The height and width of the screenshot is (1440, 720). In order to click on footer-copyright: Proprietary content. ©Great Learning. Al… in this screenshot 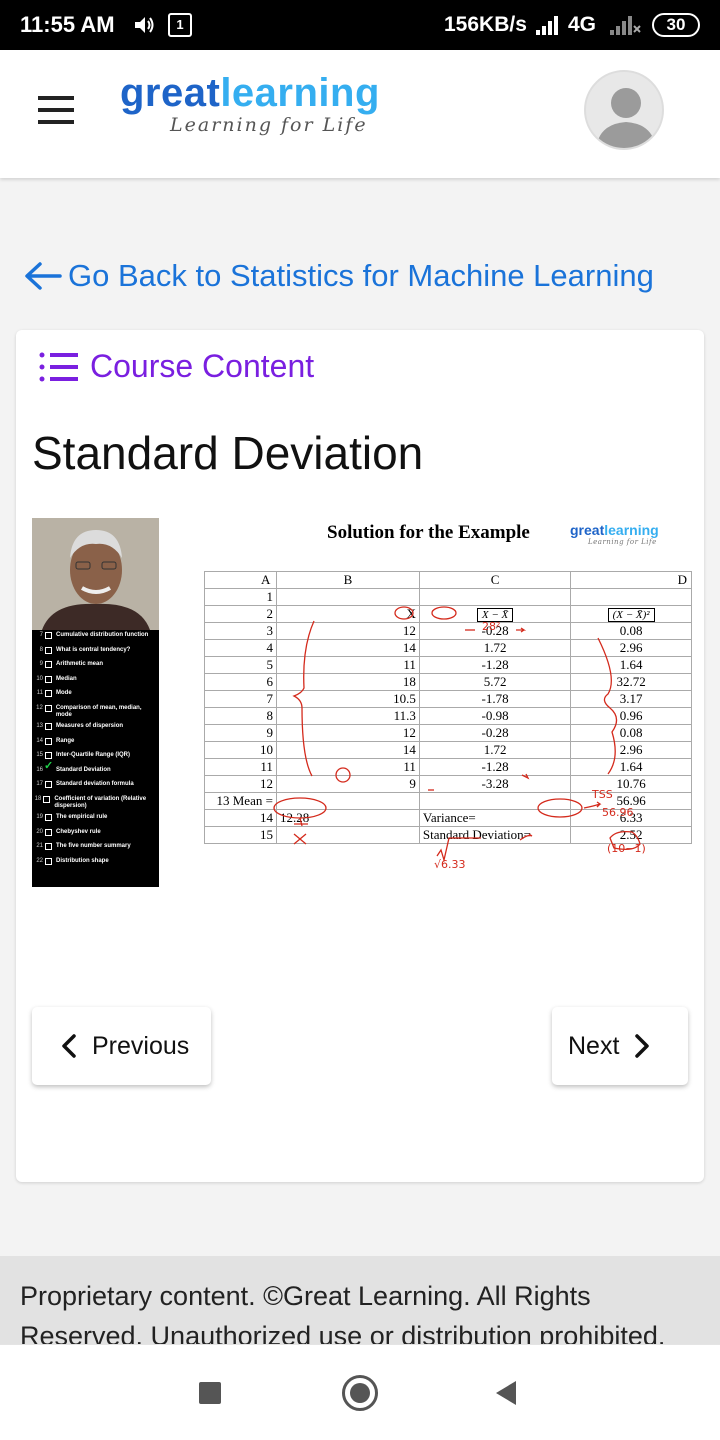, I will do `click(343, 1312)`.